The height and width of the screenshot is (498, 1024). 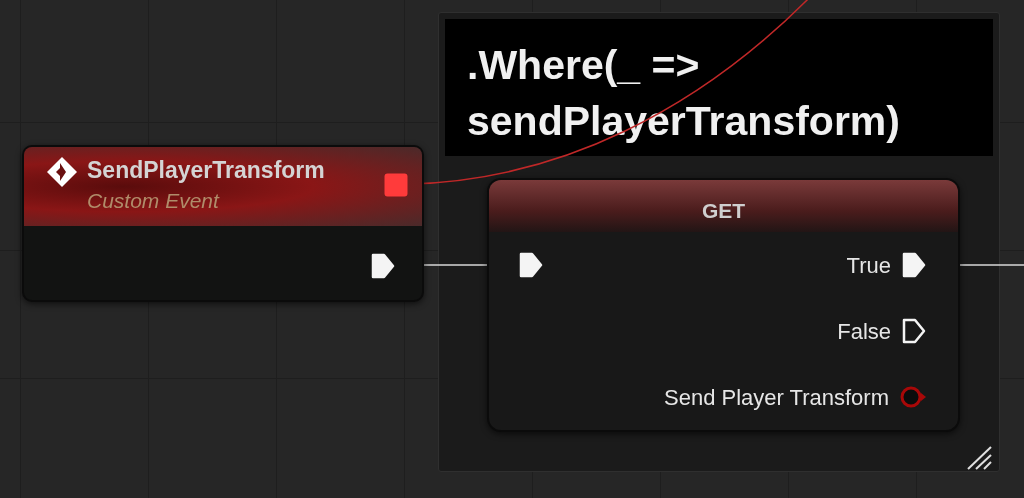 What do you see at coordinates (776, 397) in the screenshot?
I see `pin-label: Send Player Transform` at bounding box center [776, 397].